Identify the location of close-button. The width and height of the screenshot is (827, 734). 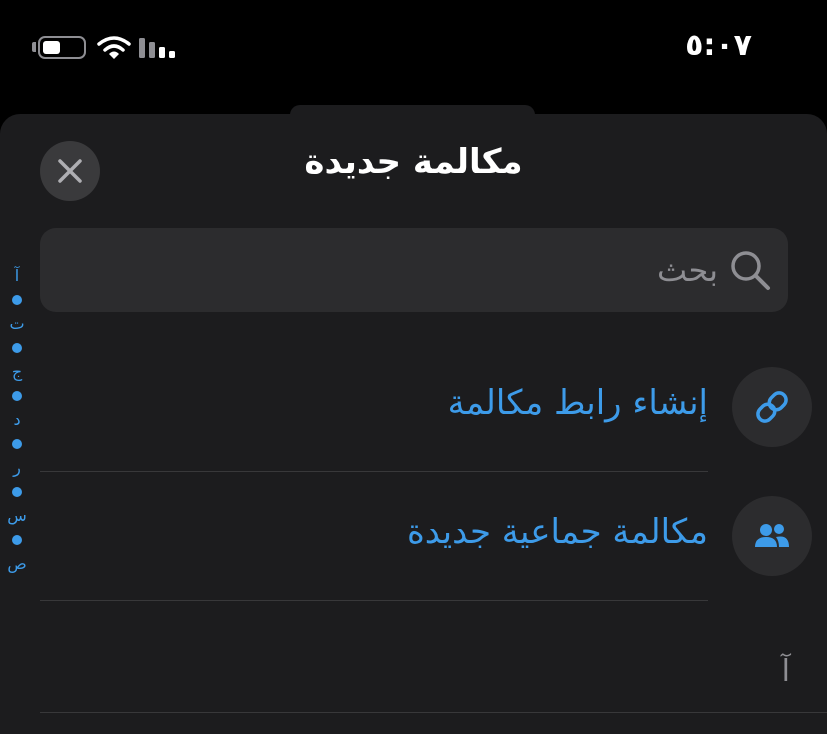
(70, 171).